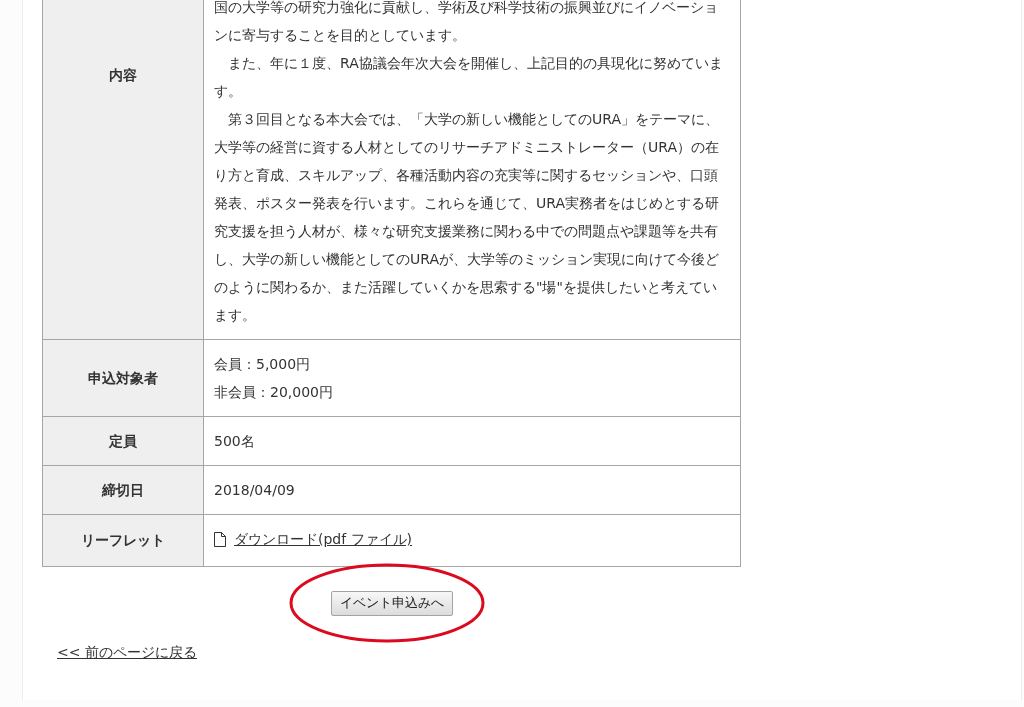 The image size is (1024, 707). Describe the element at coordinates (123, 490) in the screenshot. I see `row-header: 締切日` at that location.